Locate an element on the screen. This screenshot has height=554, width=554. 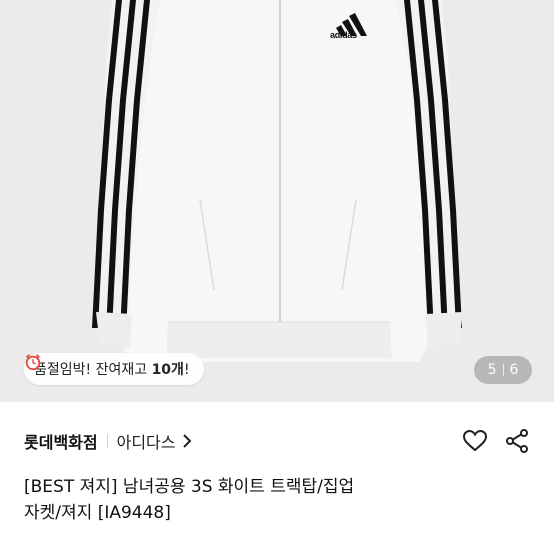
product-title-line-2: 자켓/져지 [IA9448] is located at coordinates (97, 513).